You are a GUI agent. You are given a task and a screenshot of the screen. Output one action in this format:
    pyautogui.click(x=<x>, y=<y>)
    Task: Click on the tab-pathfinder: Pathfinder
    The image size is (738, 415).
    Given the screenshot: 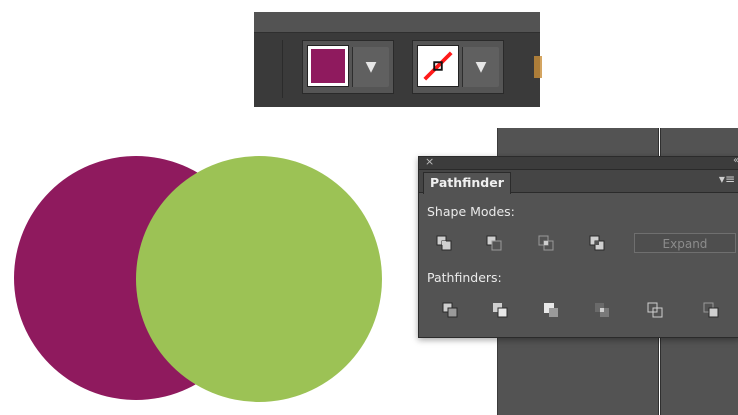 What is the action you would take?
    pyautogui.click(x=467, y=183)
    